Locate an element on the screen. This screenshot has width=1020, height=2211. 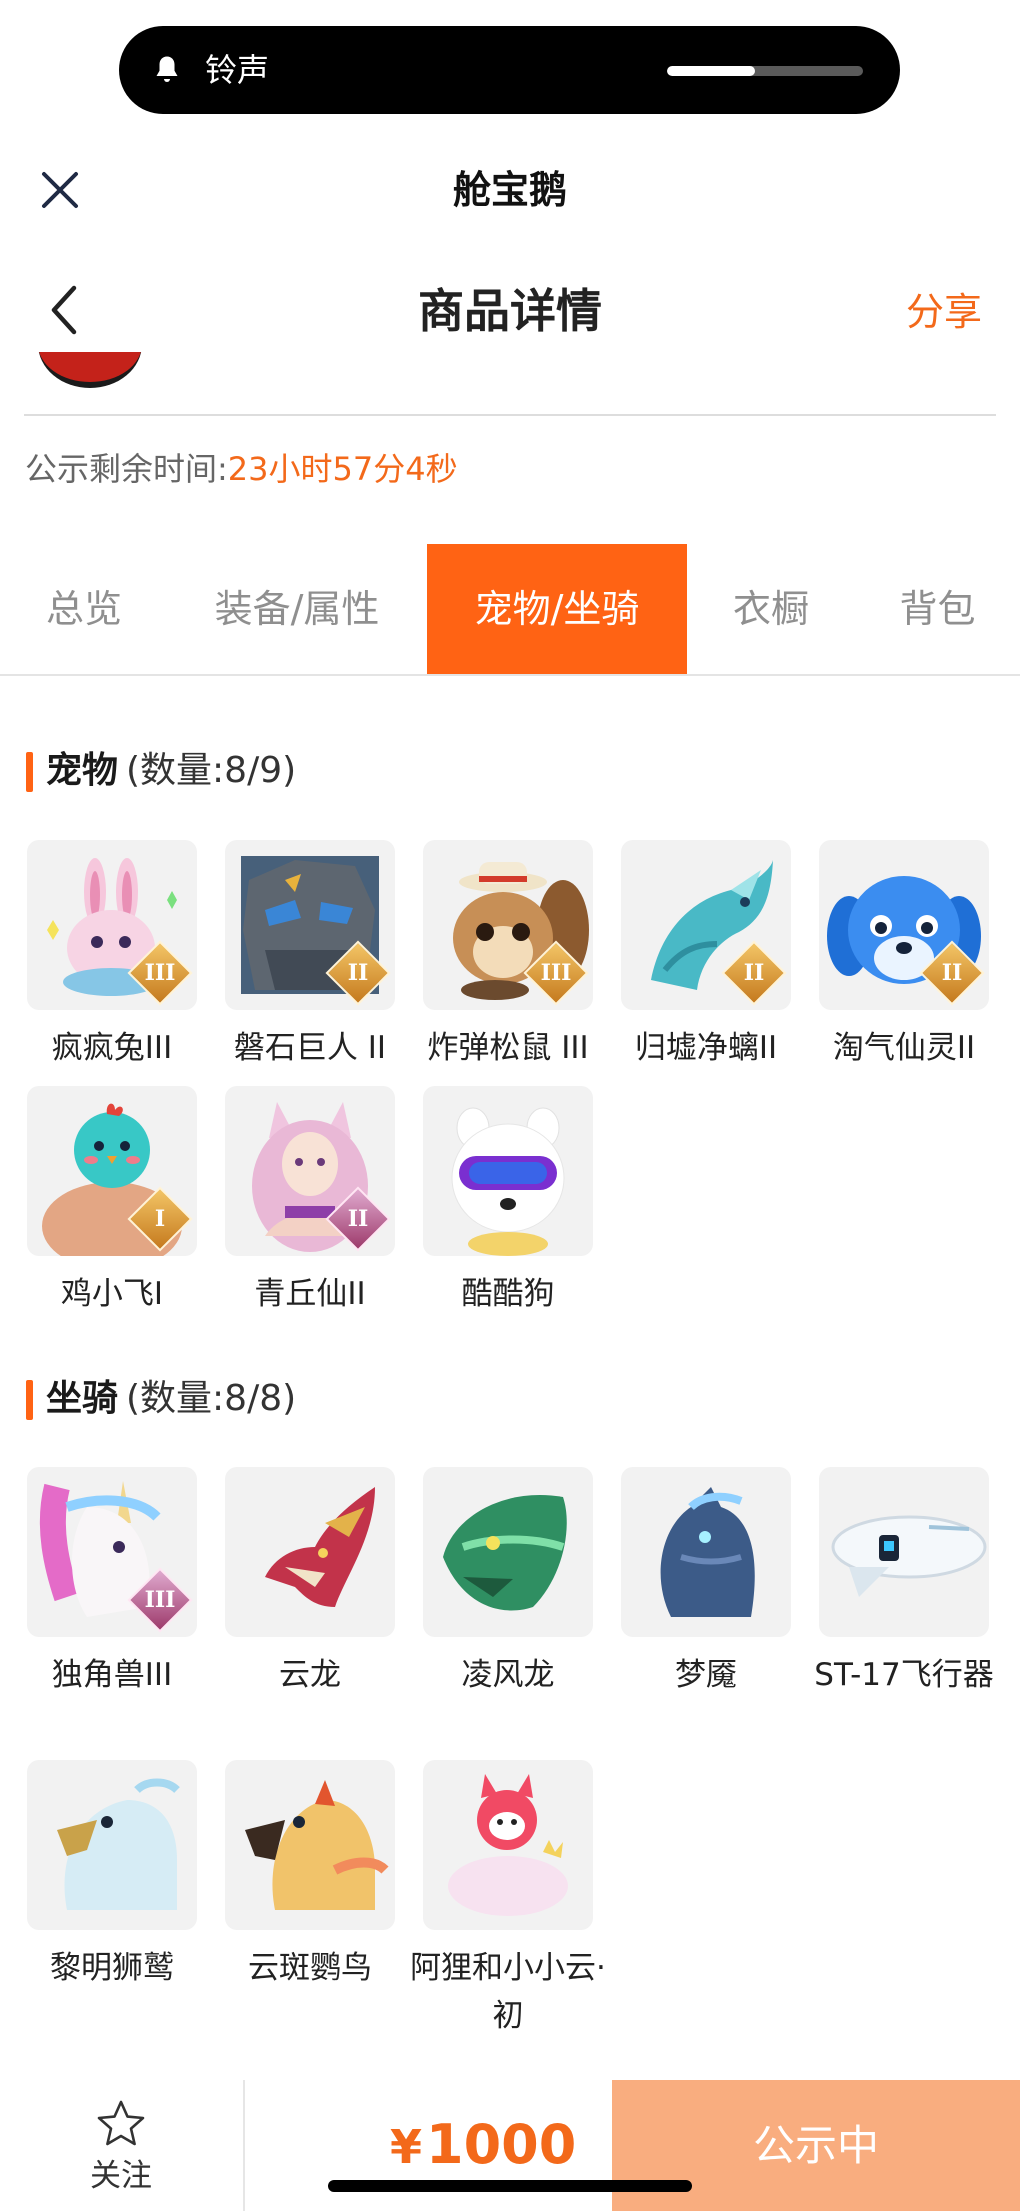
mounts-title: 坐骑 is located at coordinates (82, 1398).